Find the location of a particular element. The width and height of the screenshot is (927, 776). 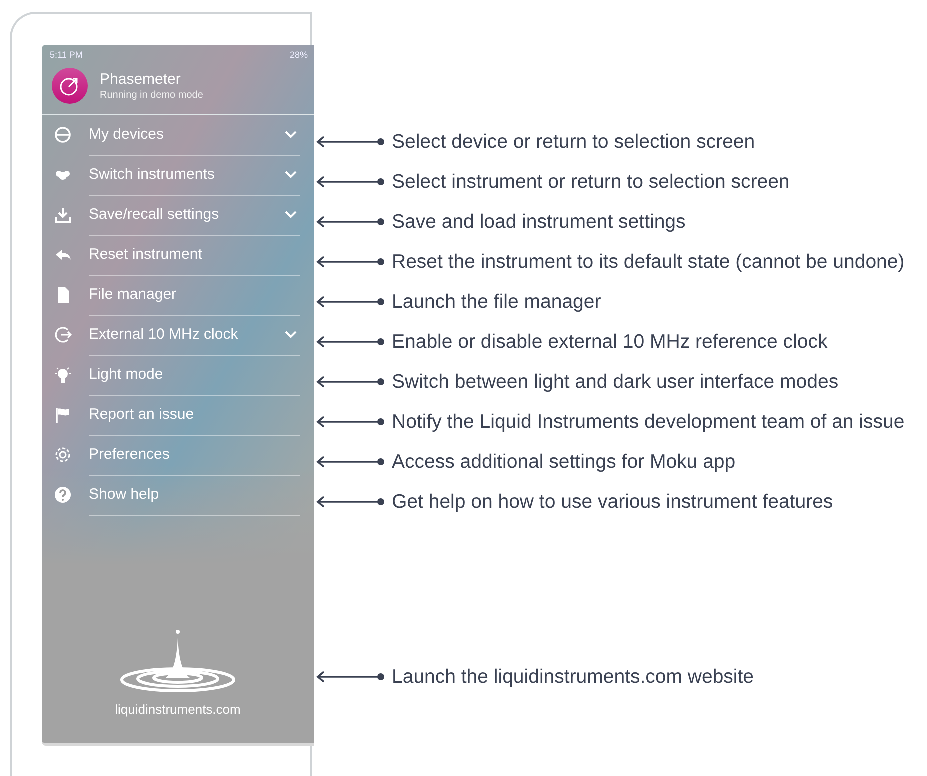

annotation-text: Access additional settings for Moku app is located at coordinates (564, 462).